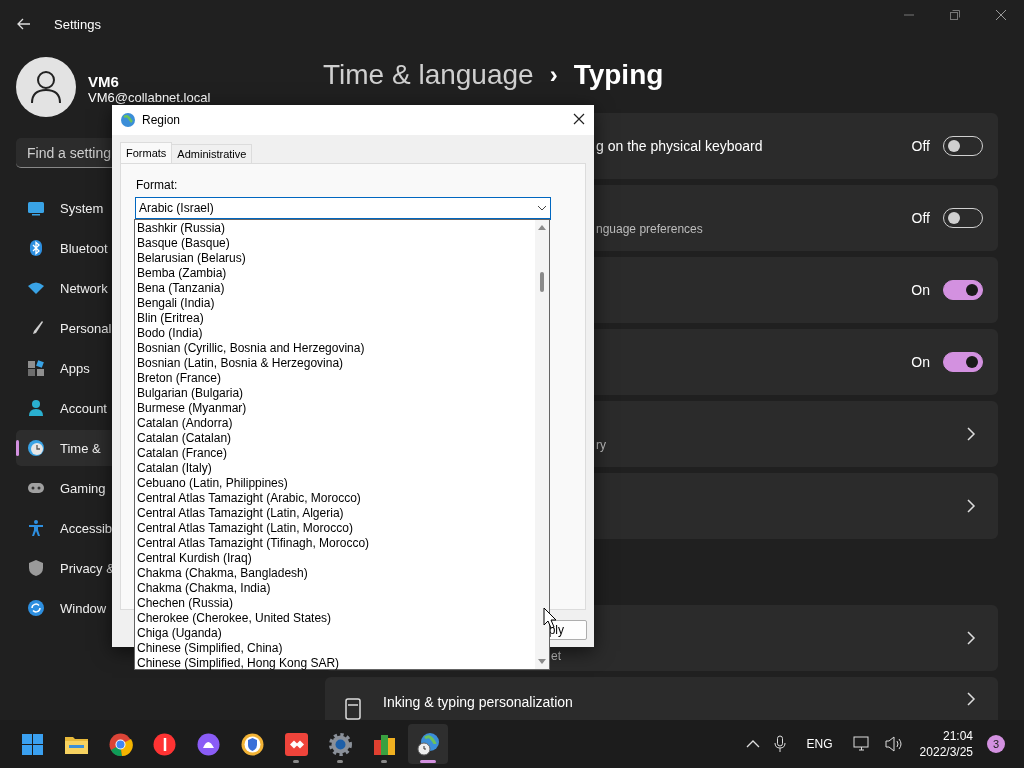 This screenshot has height=768, width=1024. What do you see at coordinates (478, 702) in the screenshot?
I see `card-title: Inking & typing personalization` at bounding box center [478, 702].